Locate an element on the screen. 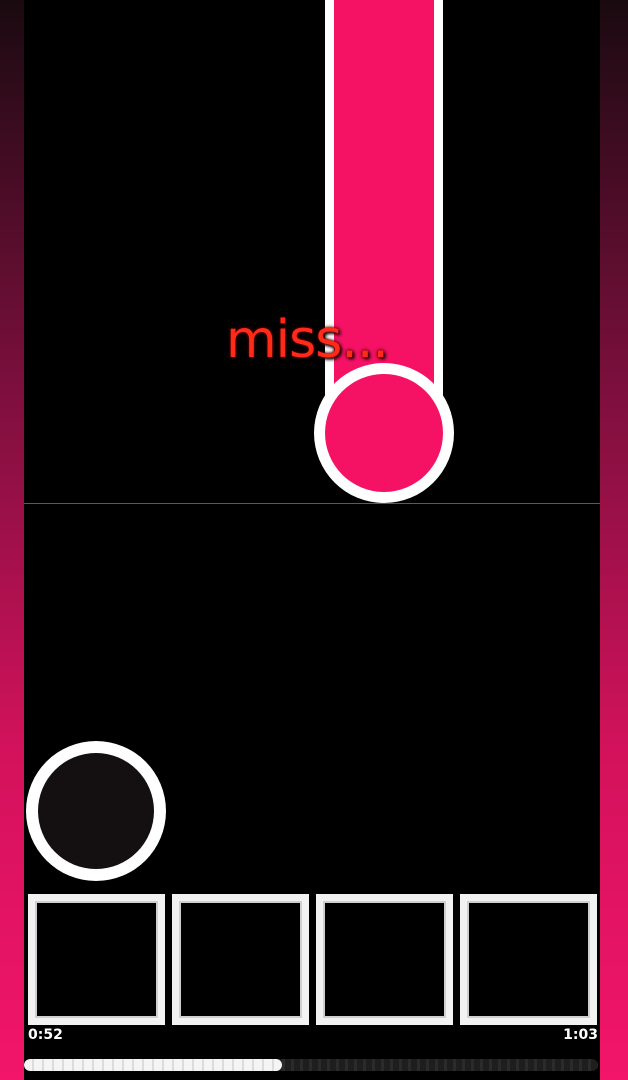  touch-circle is located at coordinates (96, 811).